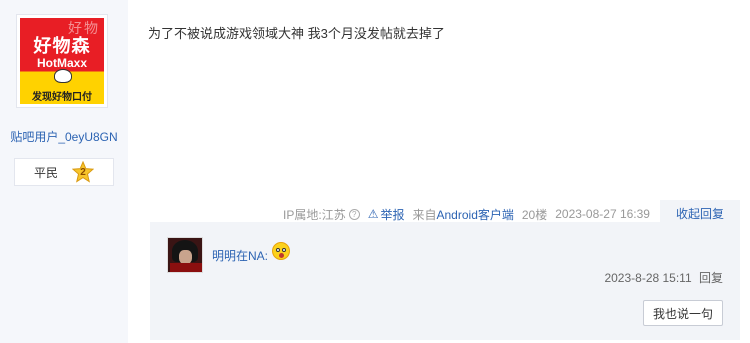 The height and width of the screenshot is (343, 750). What do you see at coordinates (314, 214) in the screenshot?
I see `ip-location-text: IP属地:江苏` at bounding box center [314, 214].